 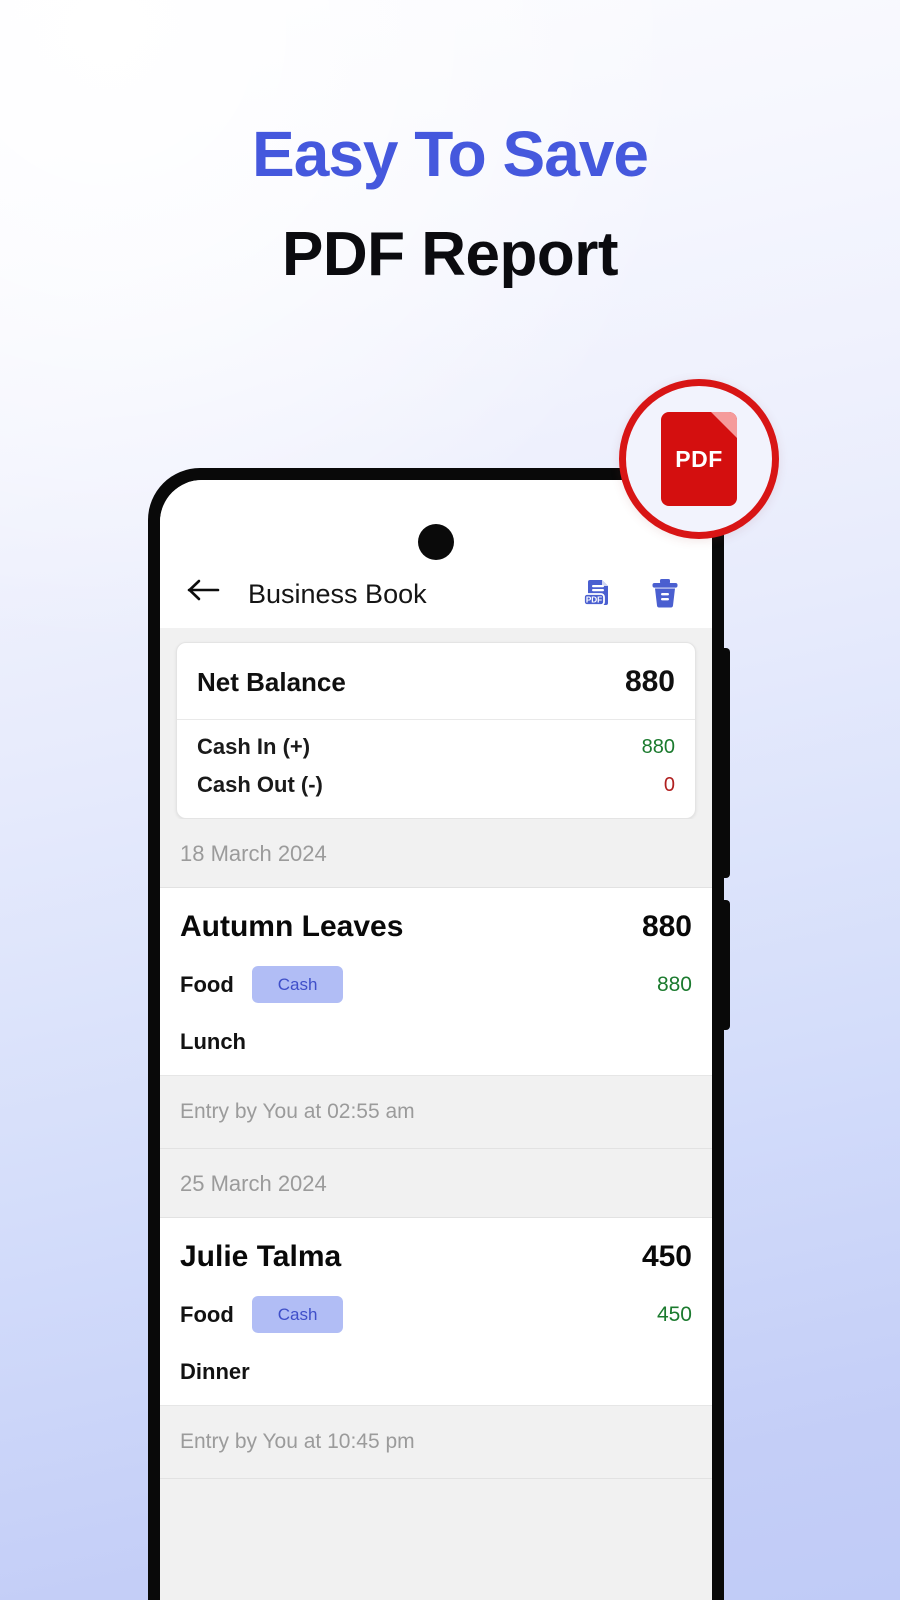 I want to click on entry-amount-small: 880, so click(x=674, y=984).